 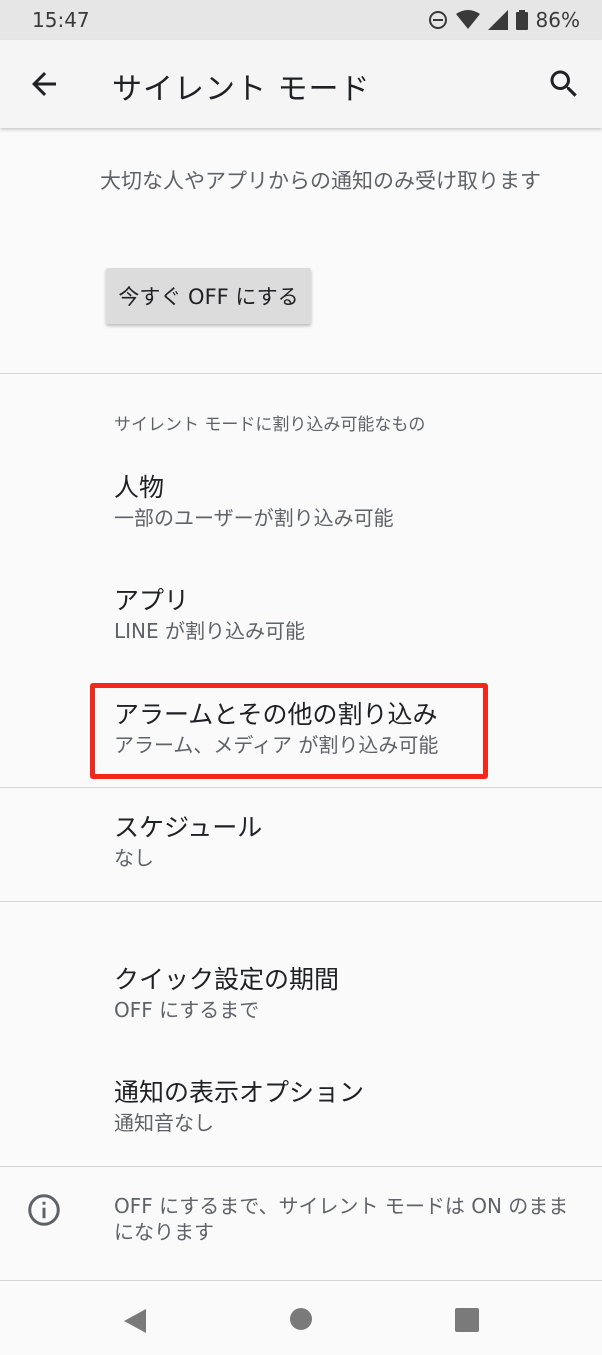 What do you see at coordinates (44, 84) in the screenshot?
I see `arrow-back-icon` at bounding box center [44, 84].